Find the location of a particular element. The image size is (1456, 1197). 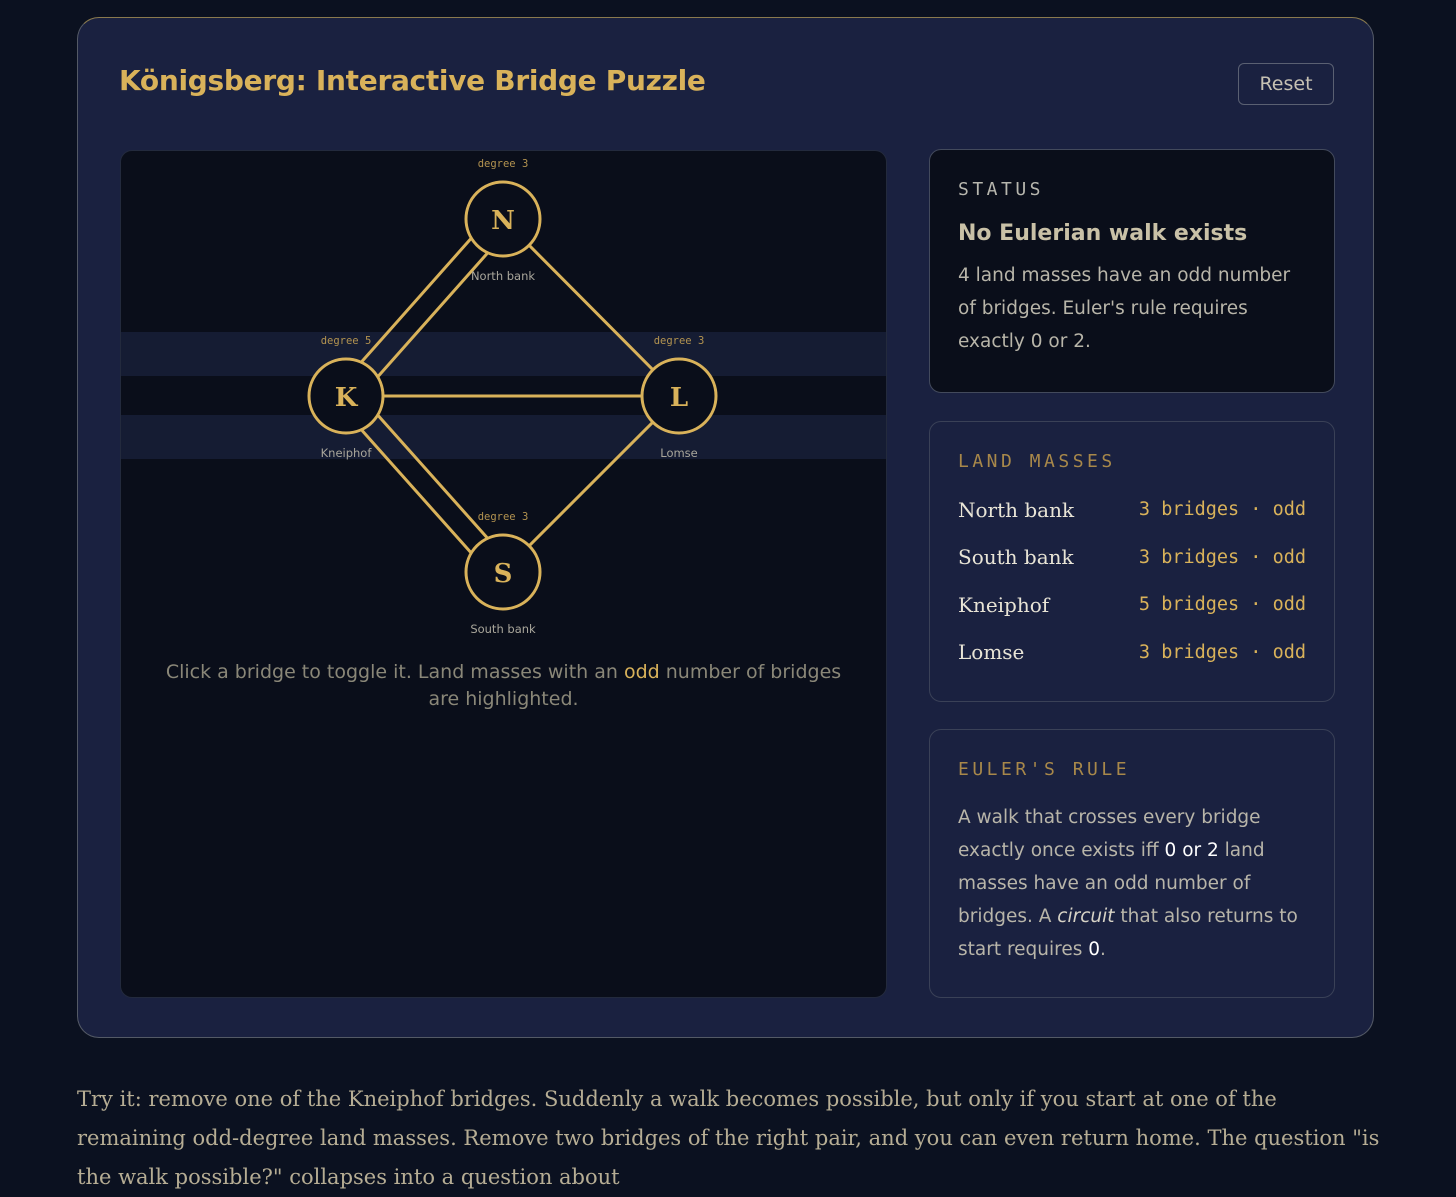

page-title: Königsberg: Interactive Bridge Puzzle is located at coordinates (412, 80).